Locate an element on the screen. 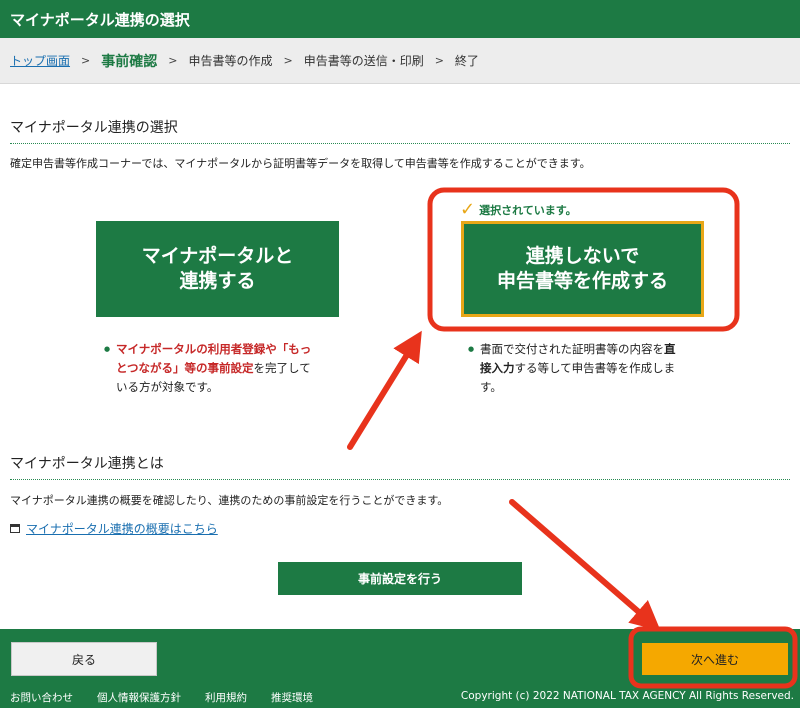  arrow-to-next is located at coordinates (585, 565).